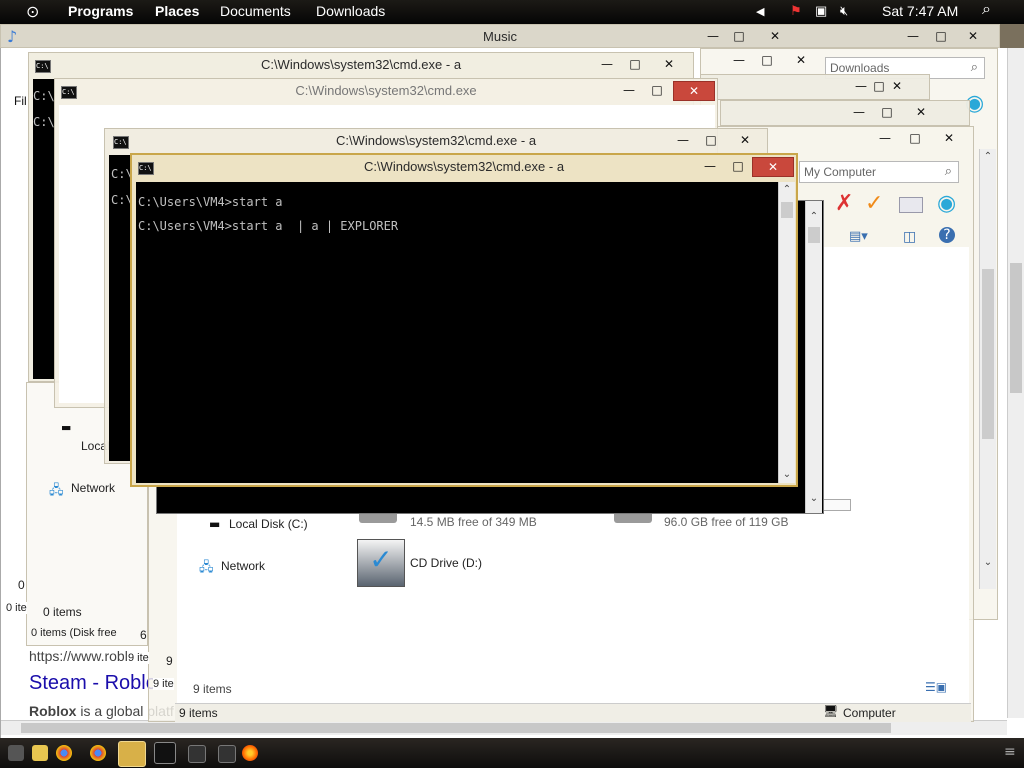  I want to click on music-maximize-button: □, so click(739, 36).